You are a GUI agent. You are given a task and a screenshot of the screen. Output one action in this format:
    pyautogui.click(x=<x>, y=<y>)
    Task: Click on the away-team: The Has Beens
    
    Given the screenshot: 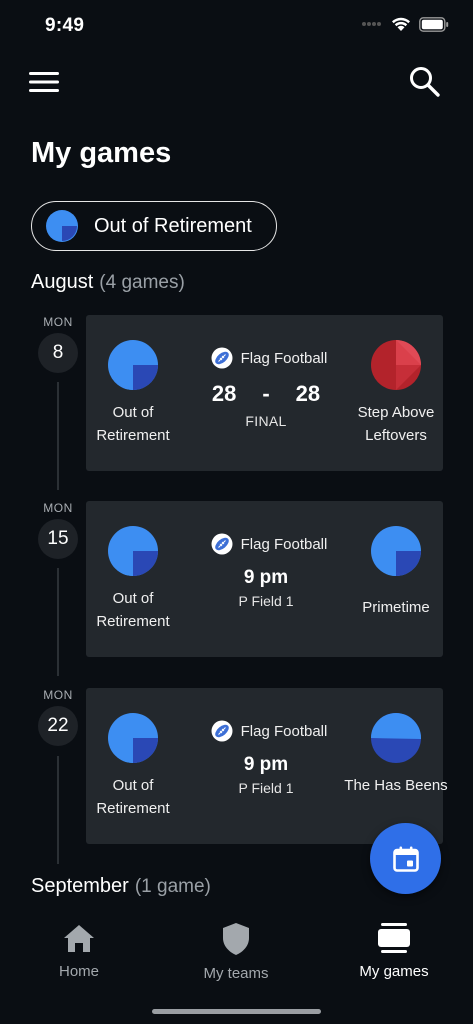 What is the action you would take?
    pyautogui.click(x=396, y=754)
    